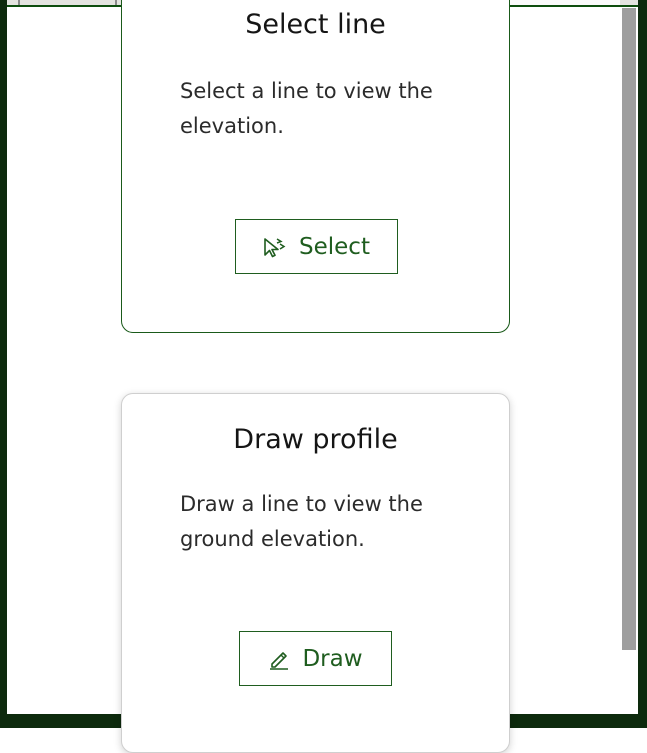  Describe the element at coordinates (306, 108) in the screenshot. I see `card-description: Select a line to view the elevation.` at that location.